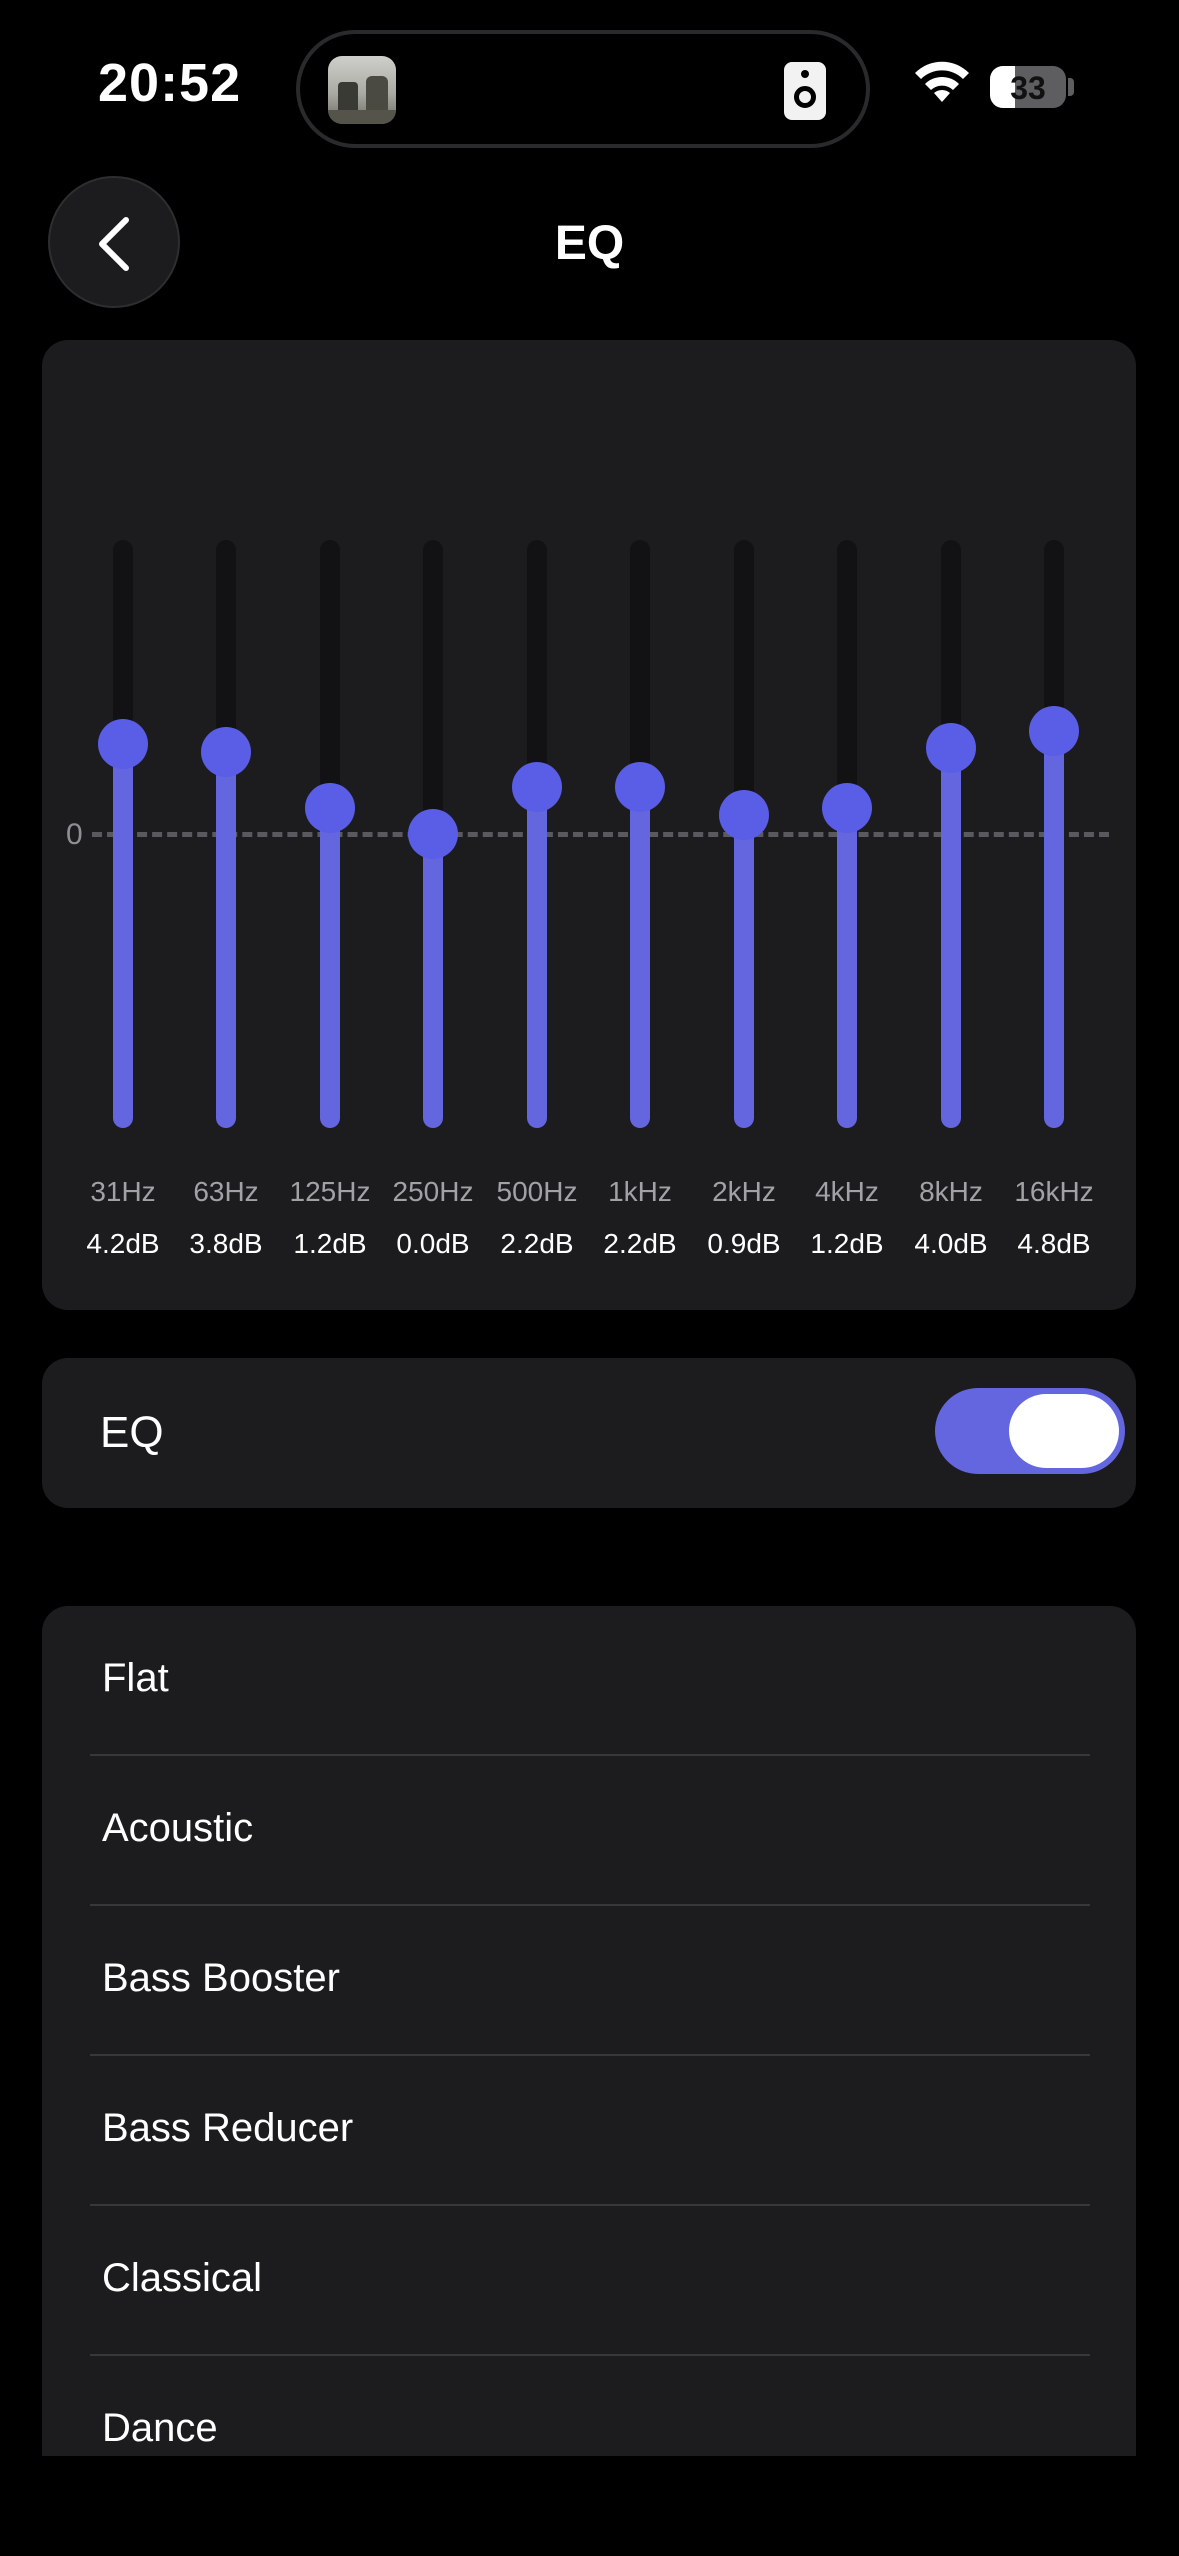  Describe the element at coordinates (537, 1191) in the screenshot. I see `band-frequency-label: 500Hz` at that location.